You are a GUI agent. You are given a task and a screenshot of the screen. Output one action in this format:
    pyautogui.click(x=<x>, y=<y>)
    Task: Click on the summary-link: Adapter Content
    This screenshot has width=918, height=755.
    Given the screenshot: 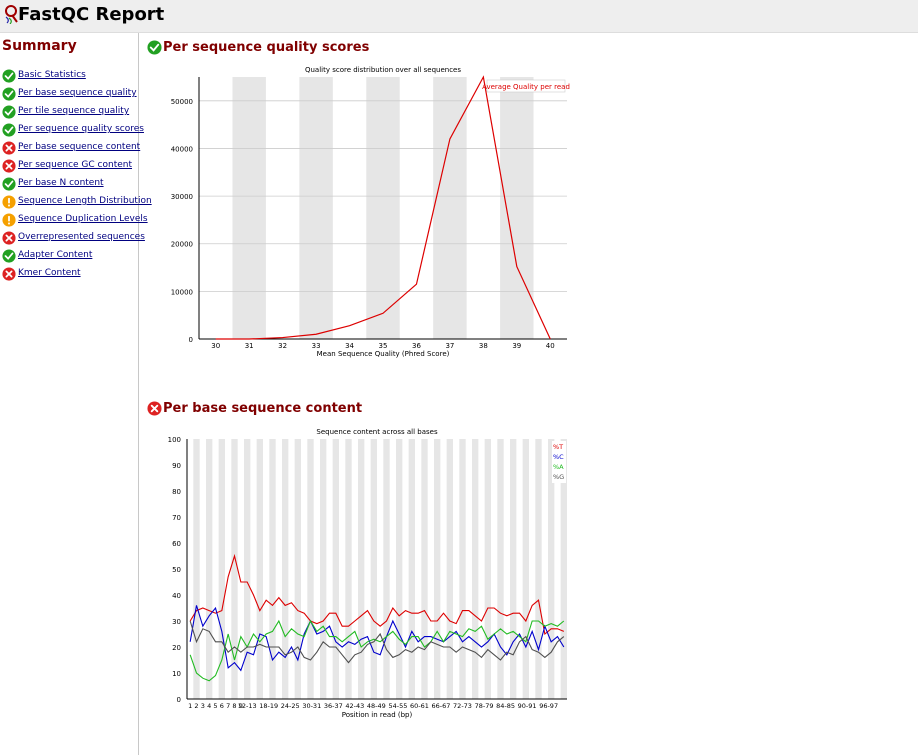 What is the action you would take?
    pyautogui.click(x=55, y=255)
    